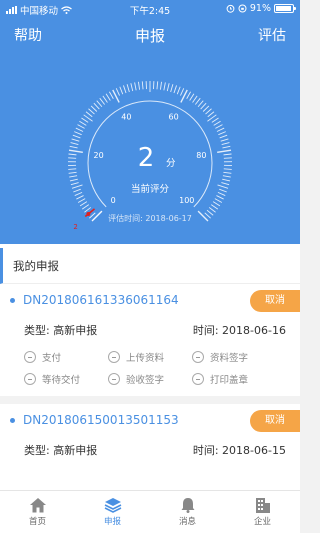 The height and width of the screenshot is (533, 320). What do you see at coordinates (150, 189) in the screenshot?
I see `score-label: 当前评分` at bounding box center [150, 189].